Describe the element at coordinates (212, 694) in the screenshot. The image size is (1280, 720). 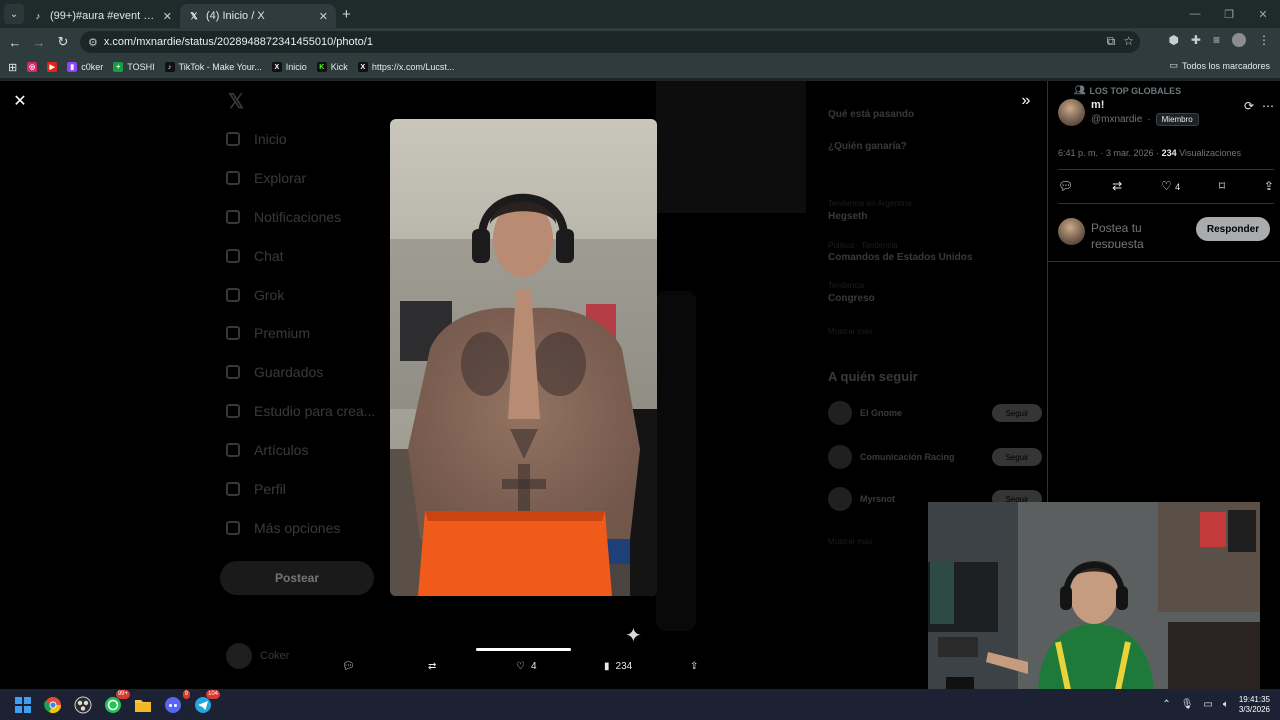
I see `telegram-badge: 104` at that location.